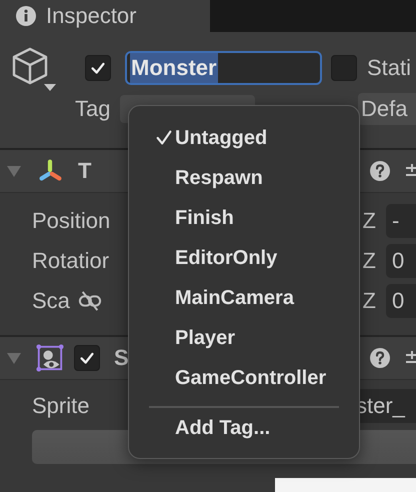 This screenshot has height=492, width=416. What do you see at coordinates (85, 171) in the screenshot?
I see `component-title: T` at bounding box center [85, 171].